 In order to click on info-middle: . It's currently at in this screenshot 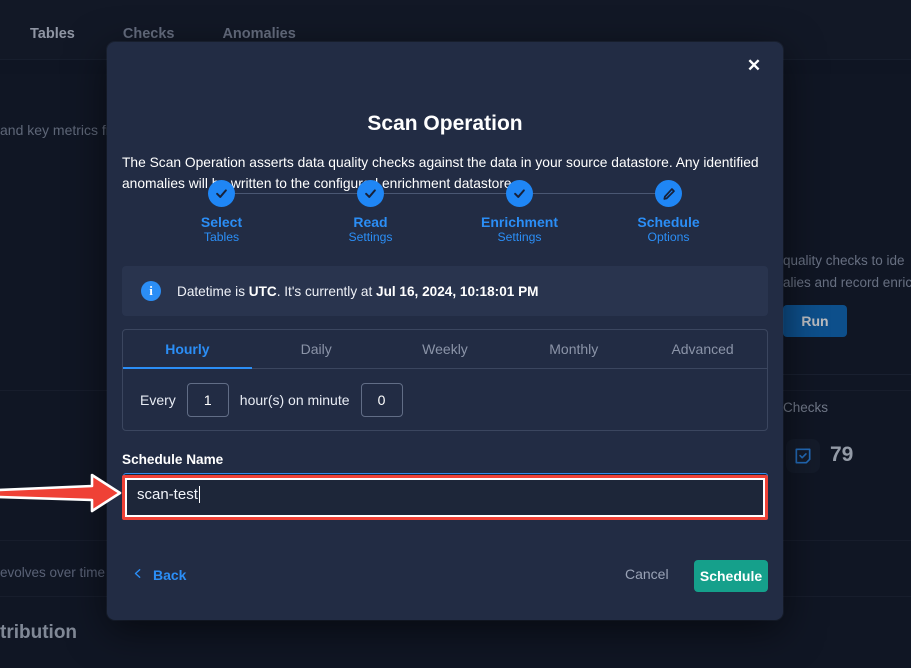, I will do `click(326, 291)`.